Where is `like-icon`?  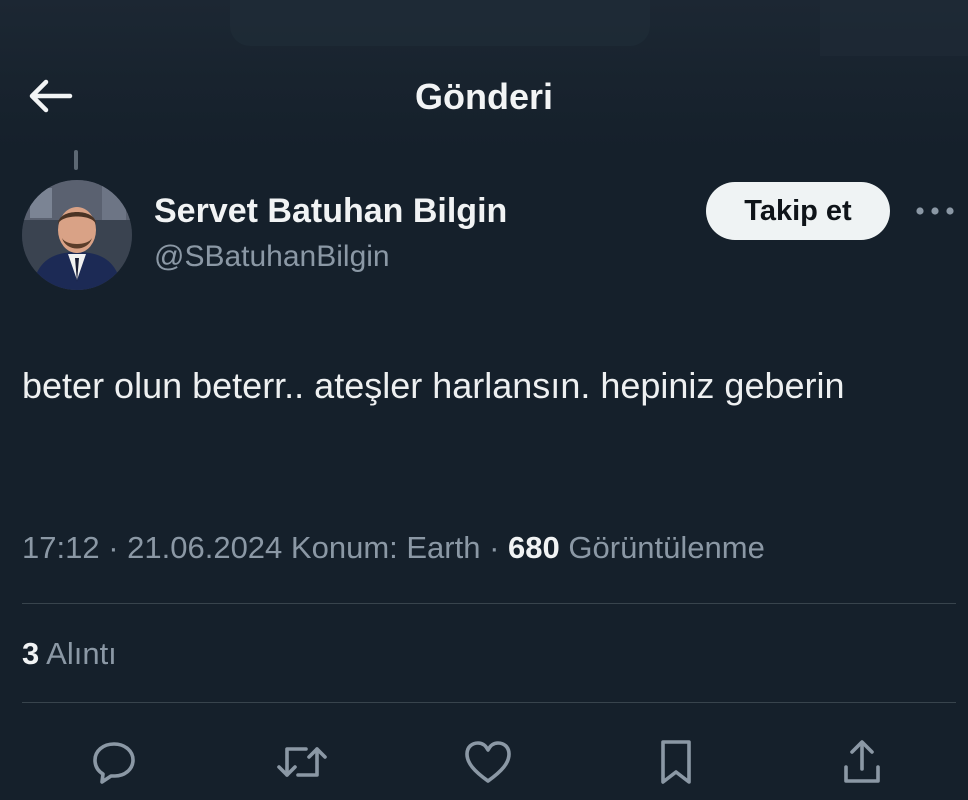
like-icon is located at coordinates (488, 762).